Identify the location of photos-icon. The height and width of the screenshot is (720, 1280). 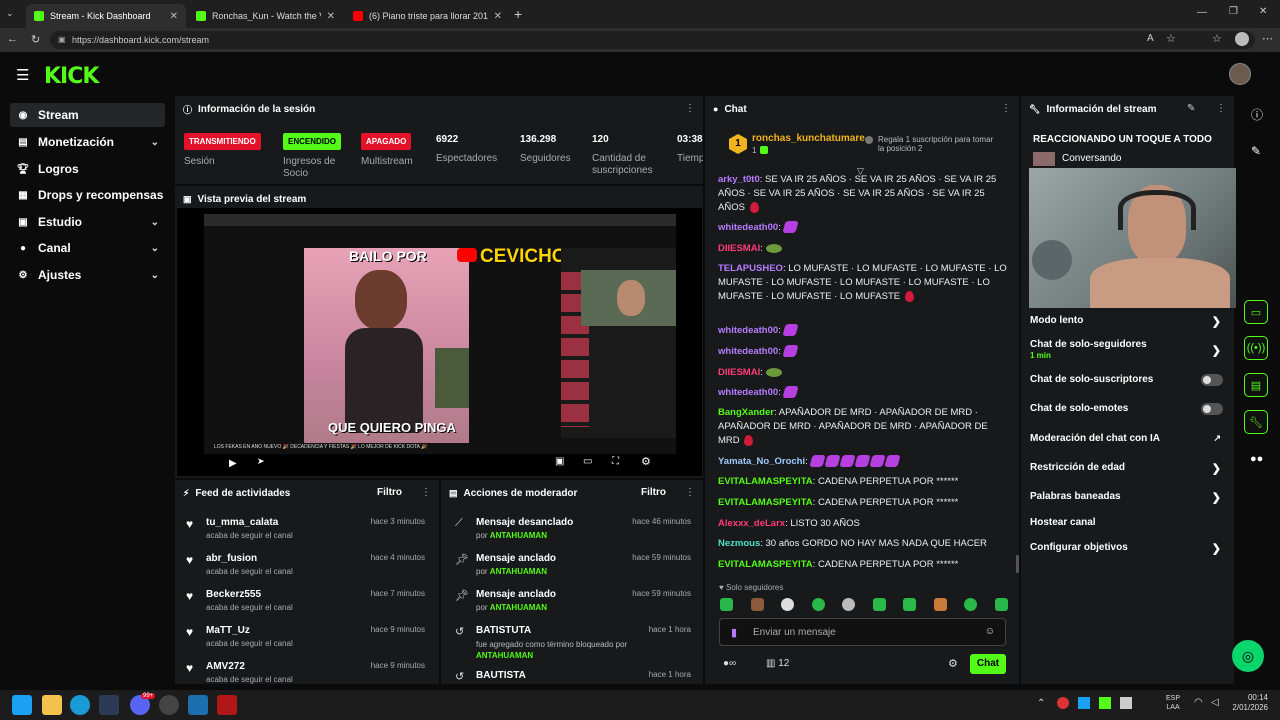
(198, 705).